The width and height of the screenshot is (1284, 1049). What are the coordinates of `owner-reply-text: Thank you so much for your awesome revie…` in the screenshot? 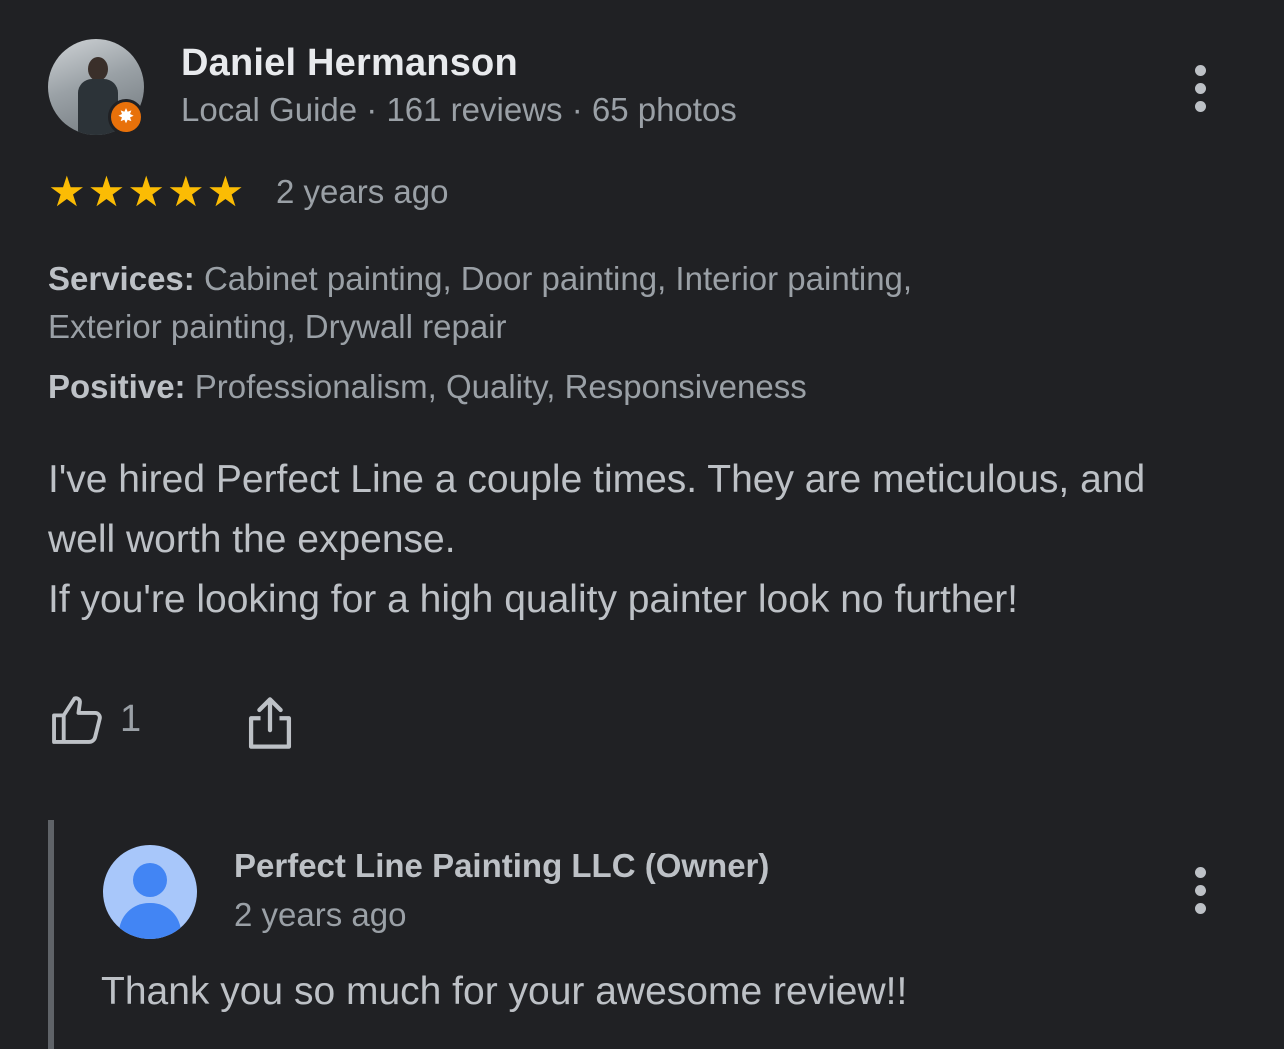 It's located at (504, 991).